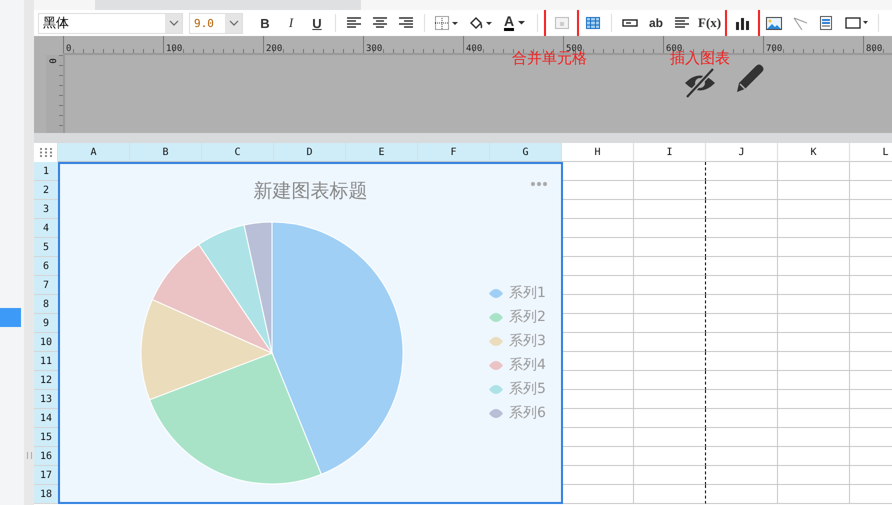  What do you see at coordinates (46, 418) in the screenshot?
I see `row-header: 14` at bounding box center [46, 418].